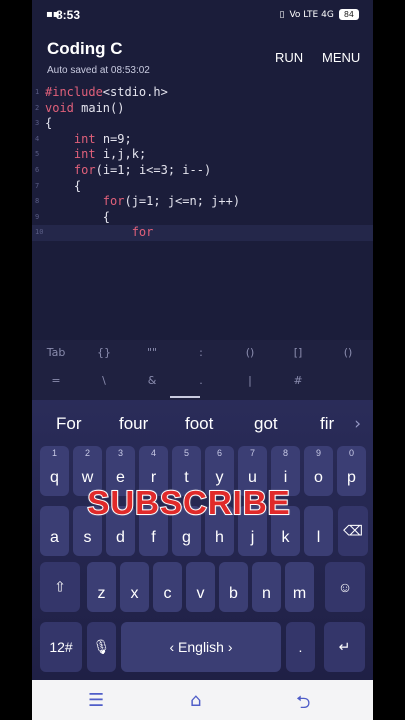  I want to click on symbol-page-indicator, so click(185, 397).